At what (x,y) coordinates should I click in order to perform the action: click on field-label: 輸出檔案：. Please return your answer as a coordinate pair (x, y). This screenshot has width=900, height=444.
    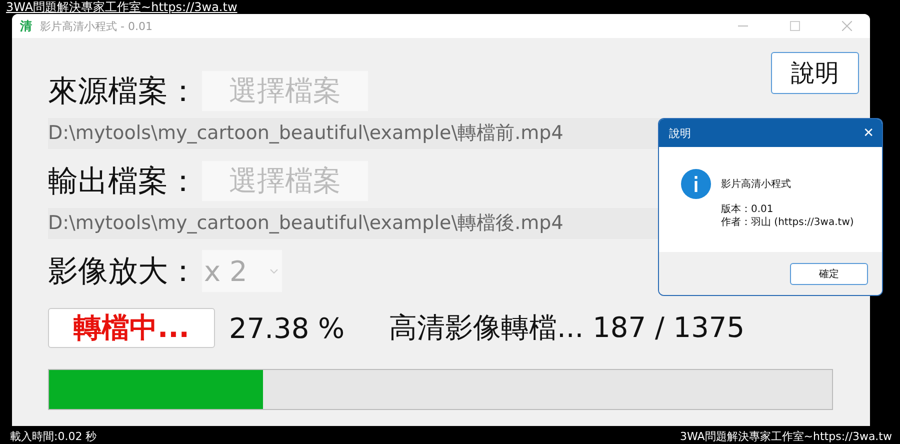
    Looking at the image, I should click on (123, 181).